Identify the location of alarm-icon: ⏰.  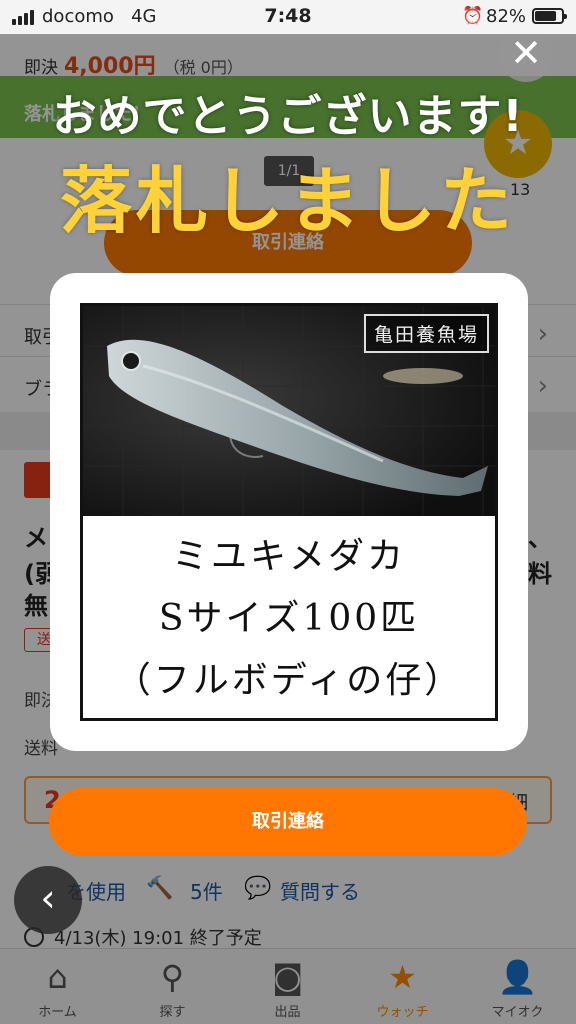
(473, 16).